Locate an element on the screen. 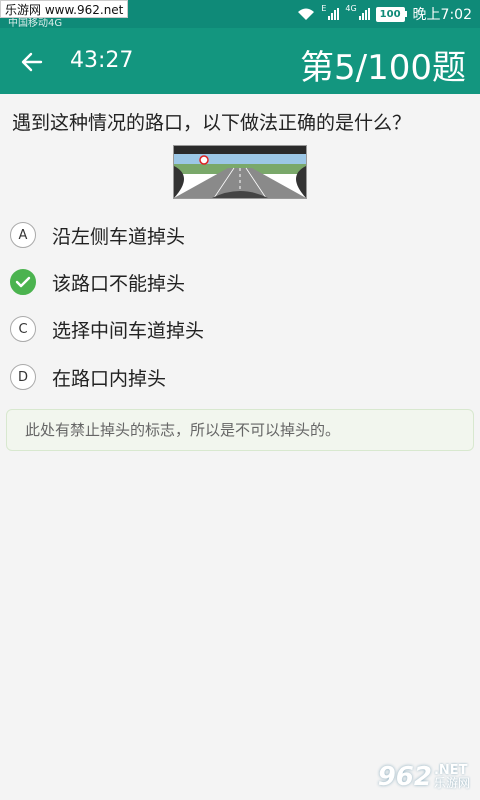  checkmark-icon is located at coordinates (23, 282).